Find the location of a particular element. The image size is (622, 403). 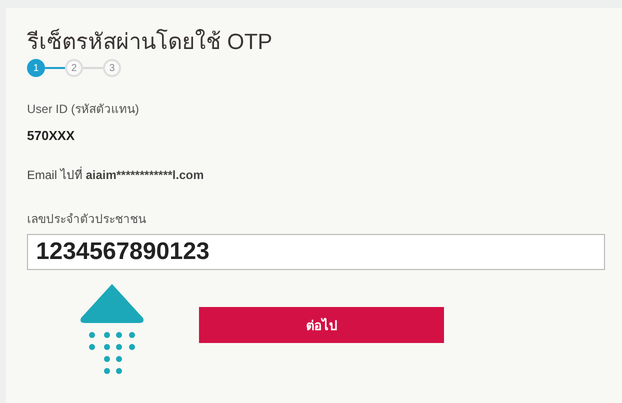

next-button: ต่อไป is located at coordinates (321, 325).